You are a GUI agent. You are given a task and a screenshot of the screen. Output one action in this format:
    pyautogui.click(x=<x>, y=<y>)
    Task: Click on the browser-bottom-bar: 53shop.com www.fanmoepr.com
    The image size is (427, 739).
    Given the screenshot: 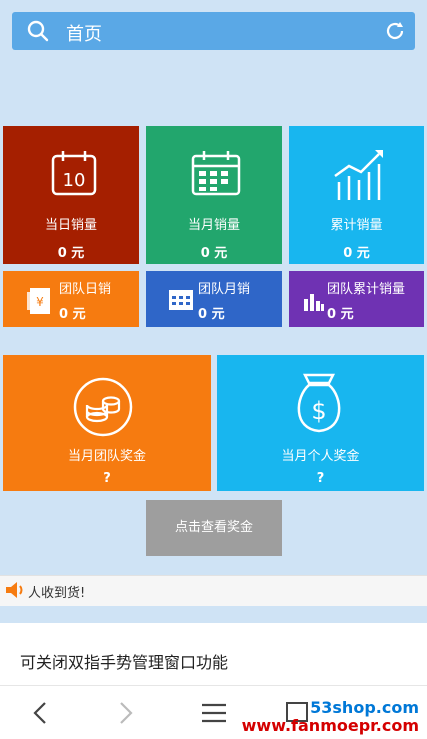 What is the action you would take?
    pyautogui.click(x=213, y=712)
    